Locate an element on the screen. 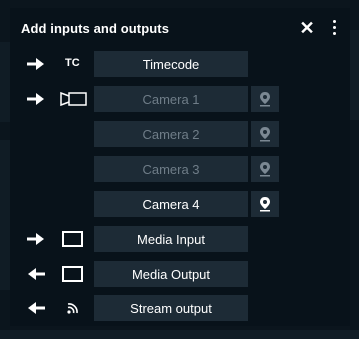 The width and height of the screenshot is (359, 339). stream-icon is located at coordinates (72, 308).